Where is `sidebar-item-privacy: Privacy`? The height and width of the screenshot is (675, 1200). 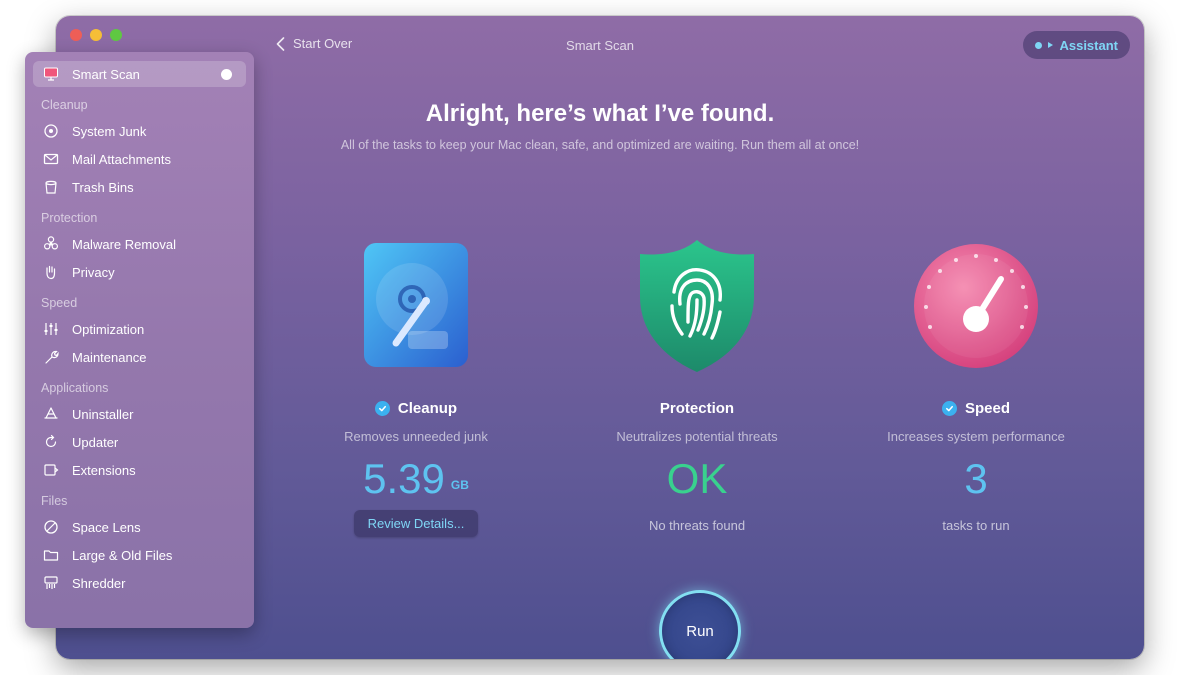
sidebar-item-privacy: Privacy is located at coordinates (139, 272).